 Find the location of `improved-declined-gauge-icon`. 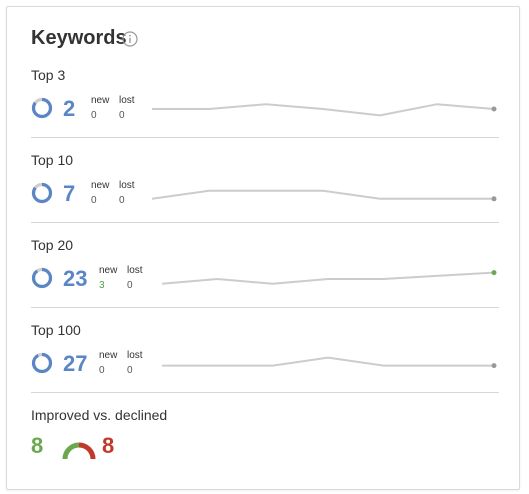

improved-declined-gauge-icon is located at coordinates (79, 451).